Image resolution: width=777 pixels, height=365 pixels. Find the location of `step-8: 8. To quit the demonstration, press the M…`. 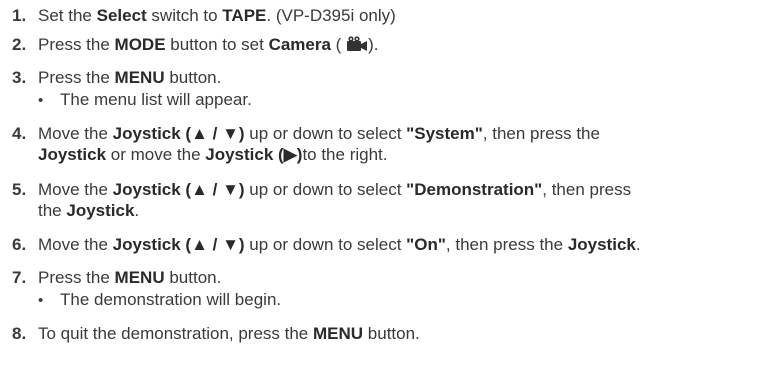

step-8: 8. To quit the demonstration, press the M… is located at coordinates (216, 333).